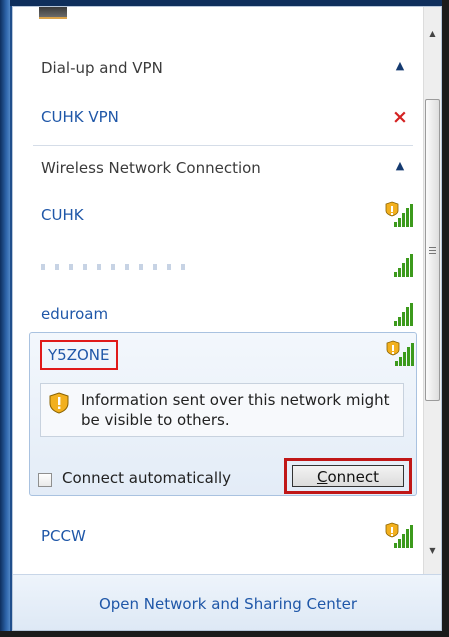 The height and width of the screenshot is (637, 449). I want to click on window-frame-left, so click(5, 318).